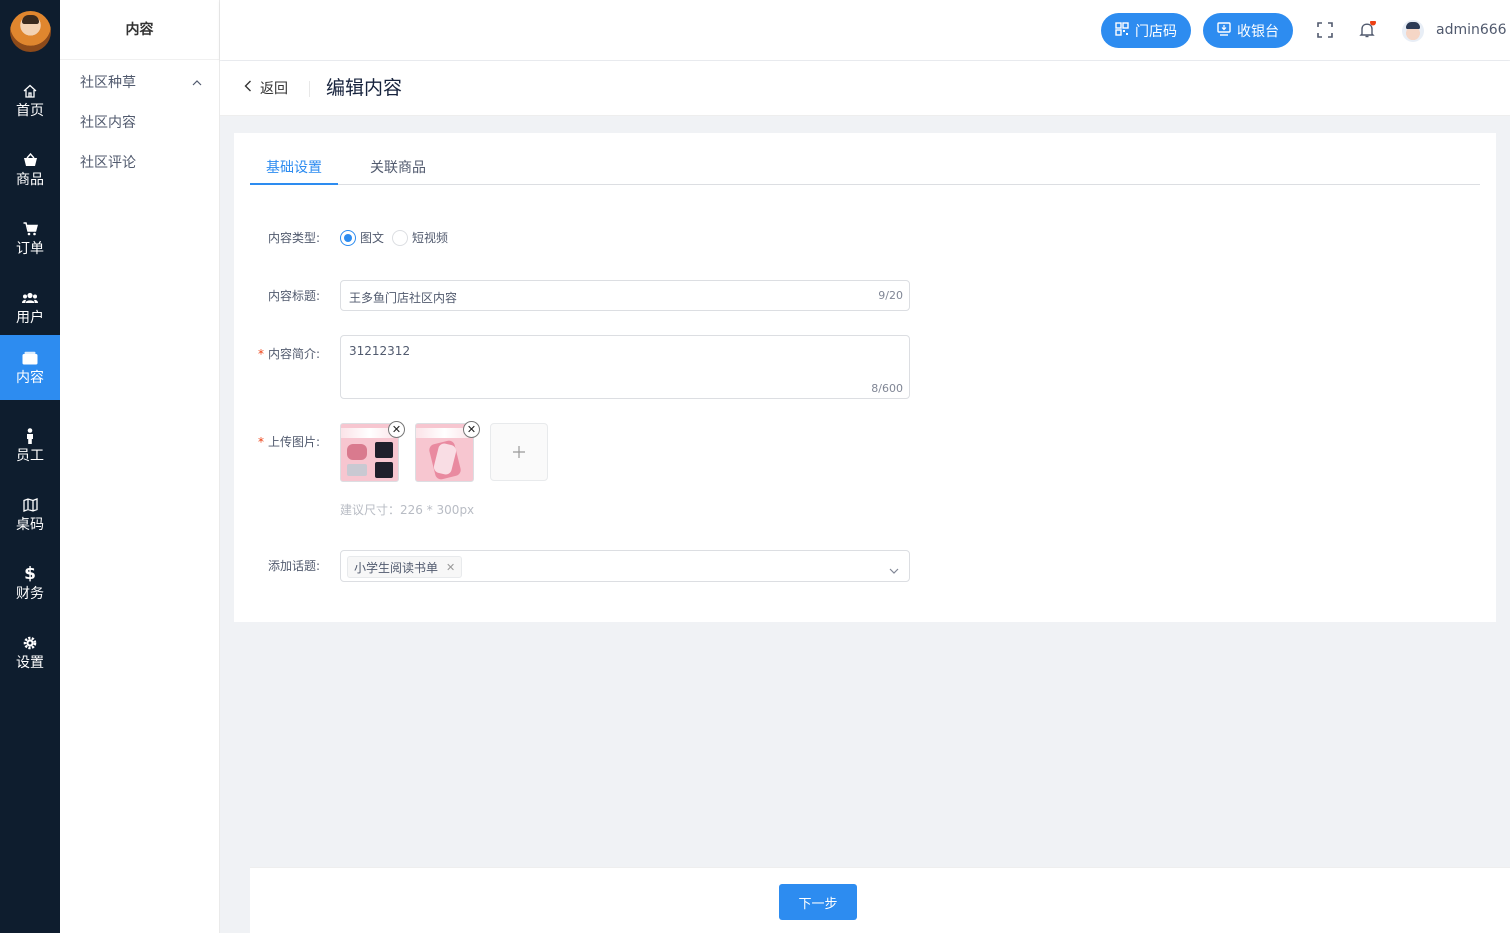  Describe the element at coordinates (865, 88) in the screenshot. I see `page-header: 返回 编辑内容` at that location.